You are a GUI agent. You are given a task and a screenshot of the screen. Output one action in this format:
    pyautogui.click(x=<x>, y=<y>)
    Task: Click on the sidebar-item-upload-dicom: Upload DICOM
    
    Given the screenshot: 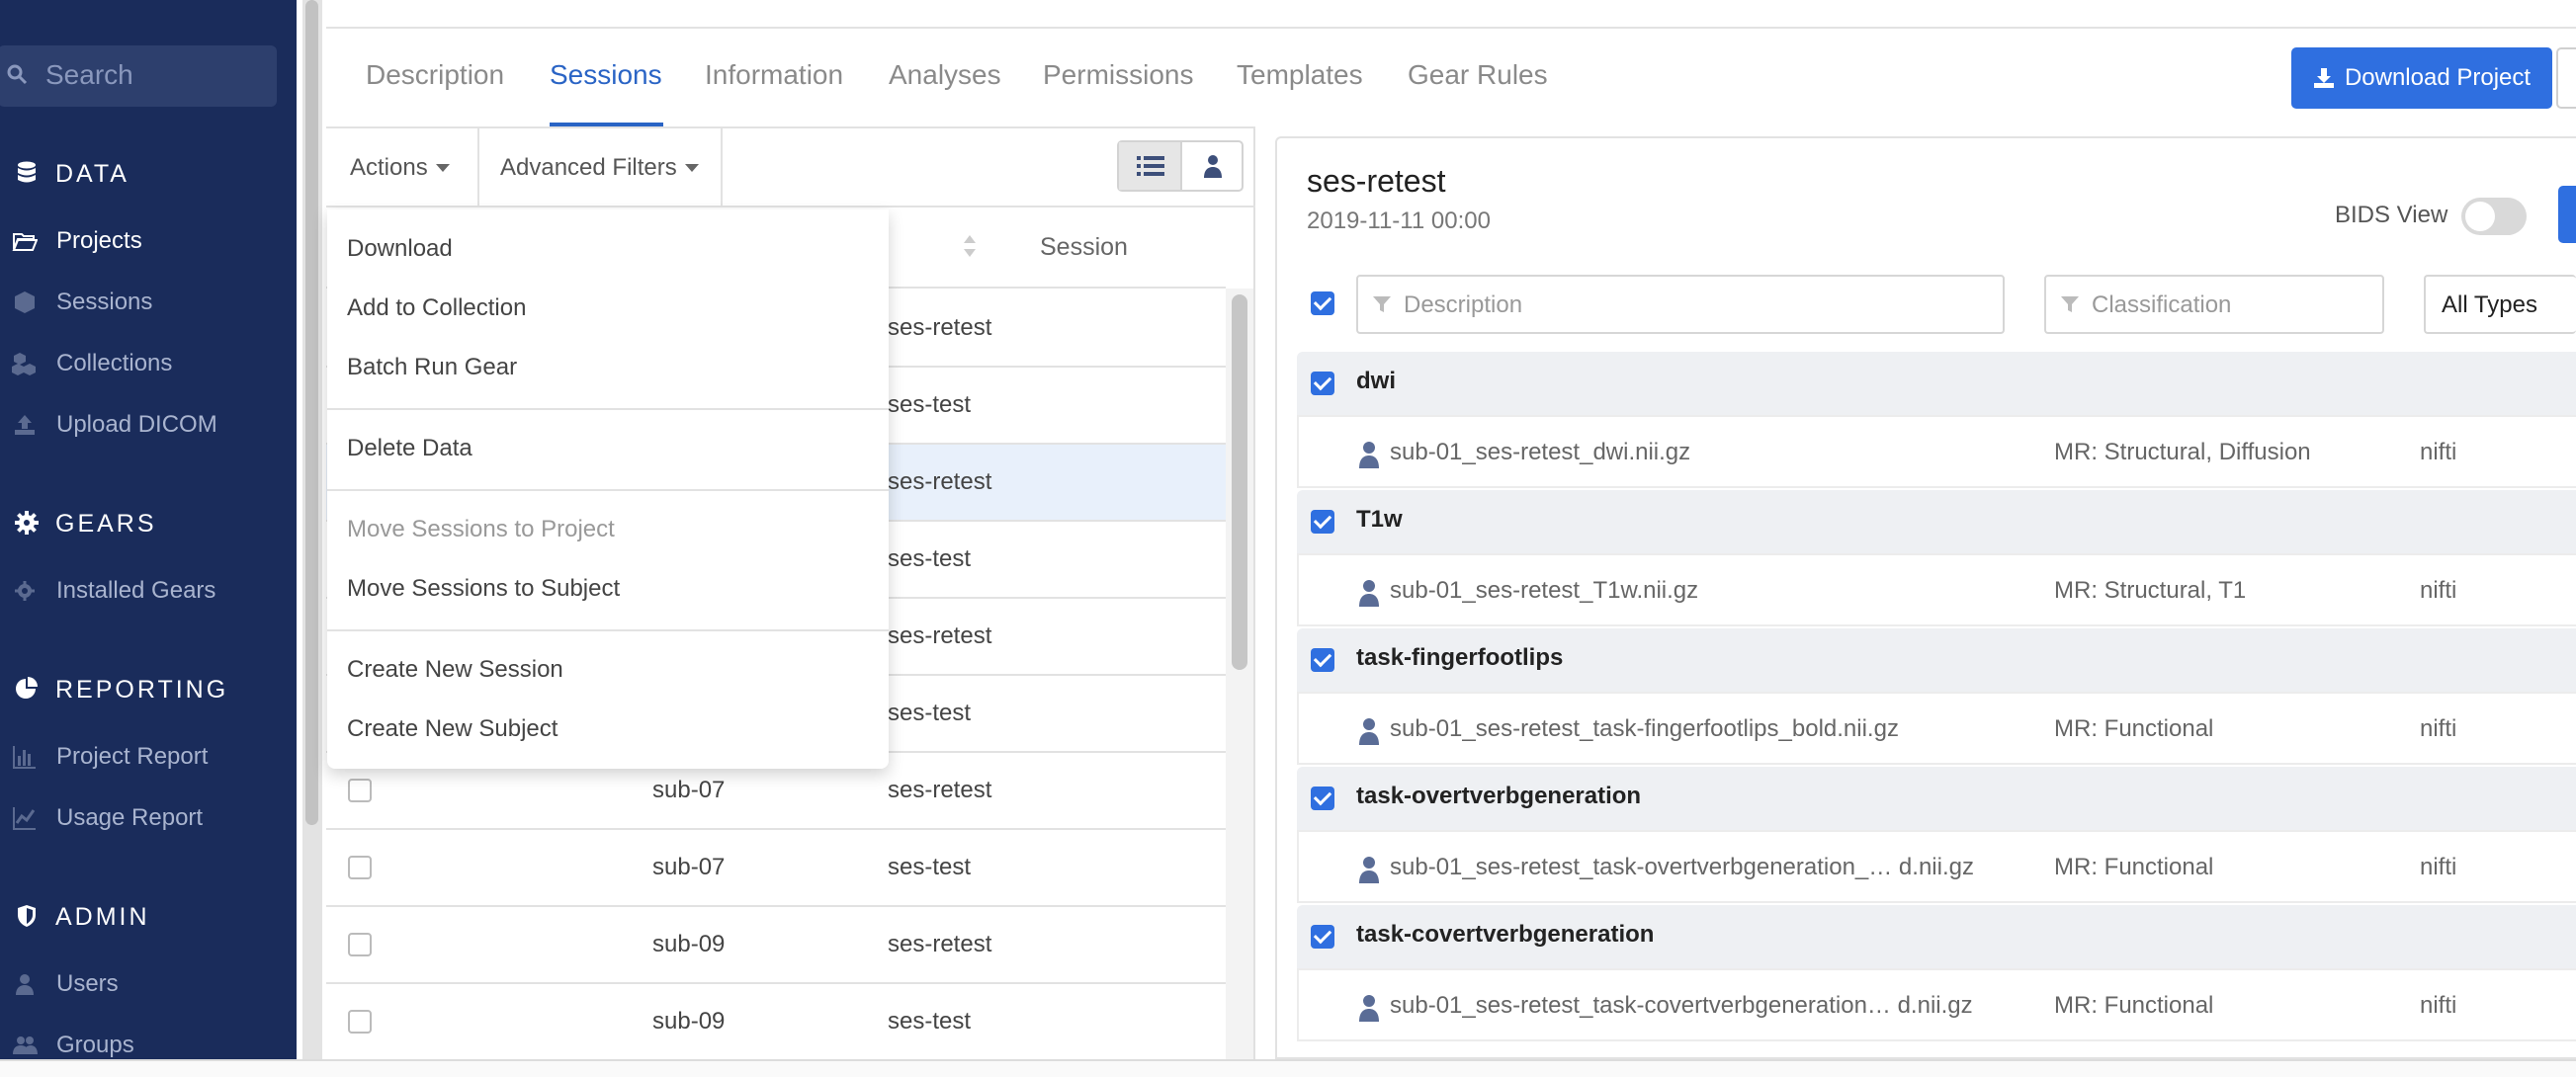 What is the action you would take?
    pyautogui.click(x=148, y=425)
    